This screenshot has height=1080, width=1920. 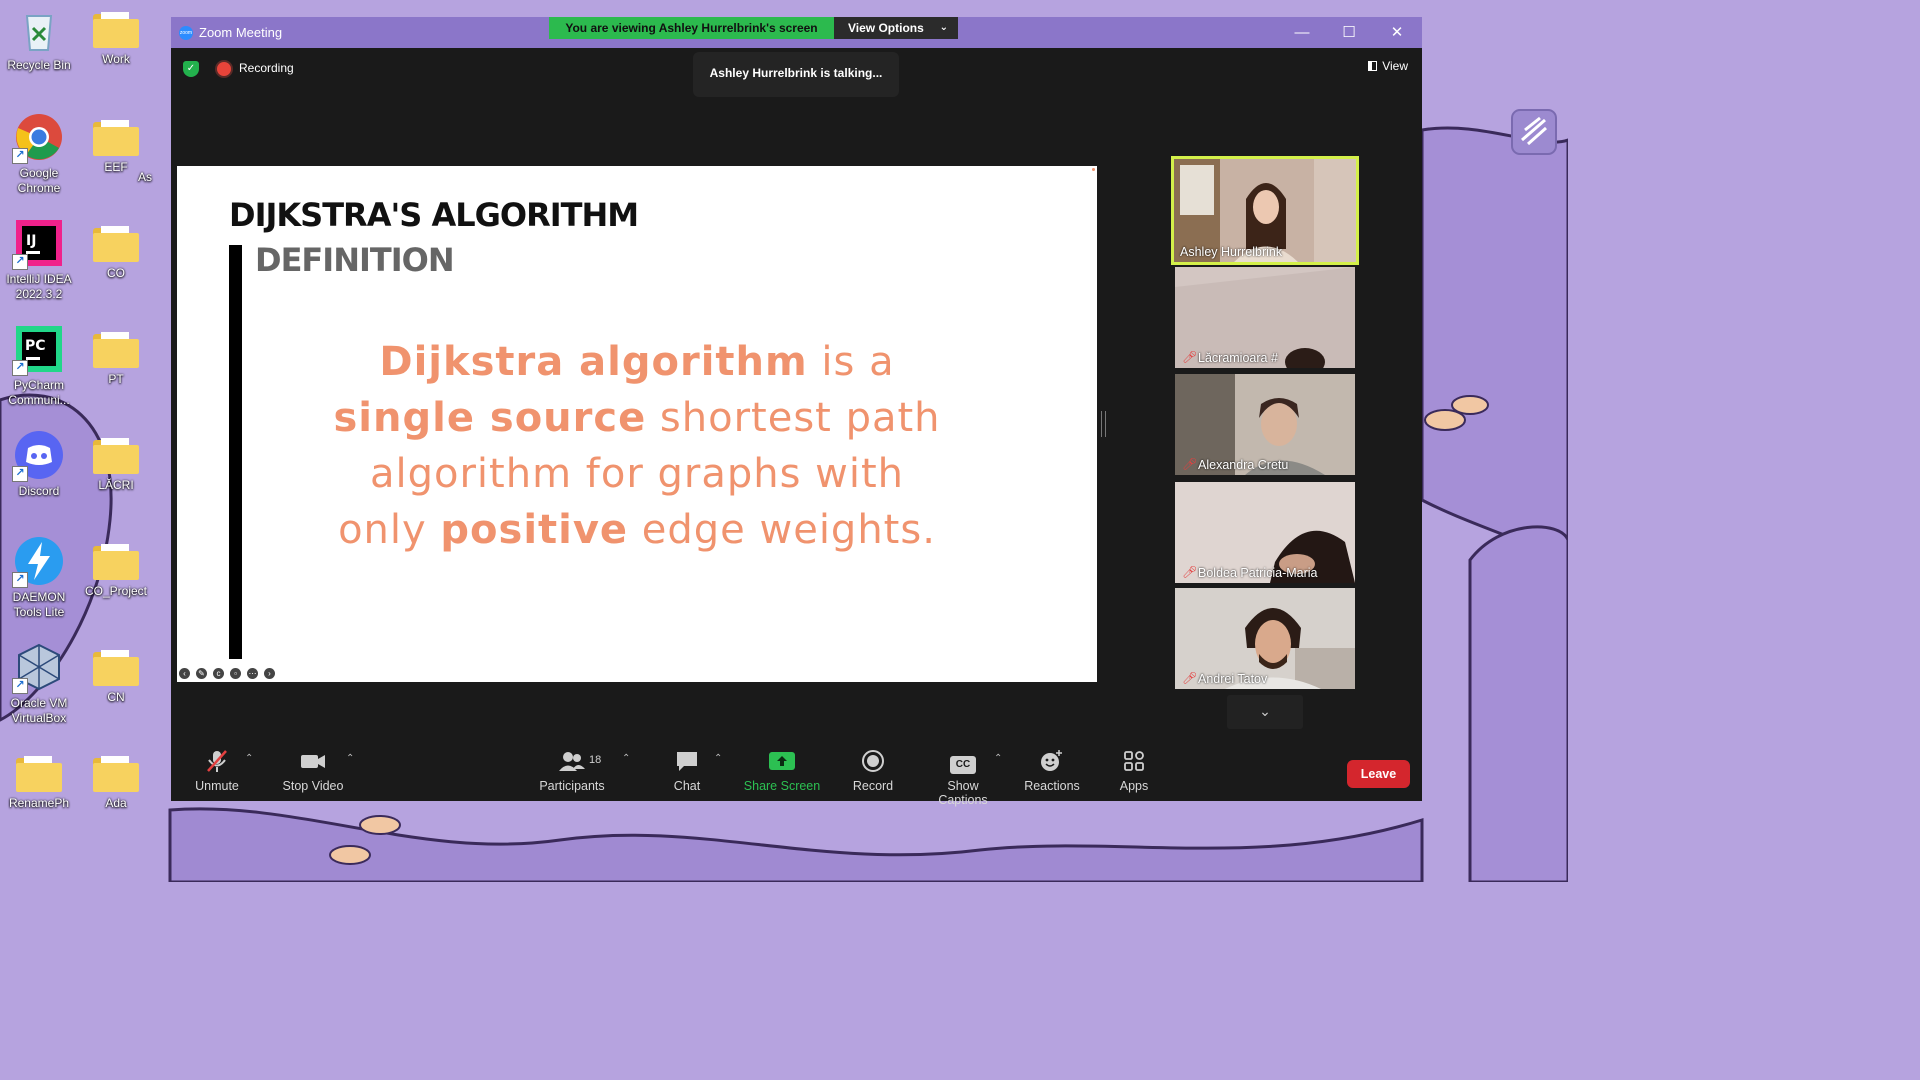 I want to click on desktop-icon-google-chrome: ↗ Google Chrome, so click(x=39, y=154).